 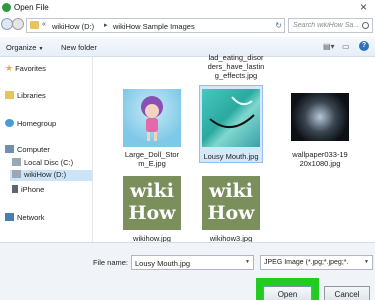 I want to click on file-name: Lousy Mouth.jpg, so click(x=231, y=156).